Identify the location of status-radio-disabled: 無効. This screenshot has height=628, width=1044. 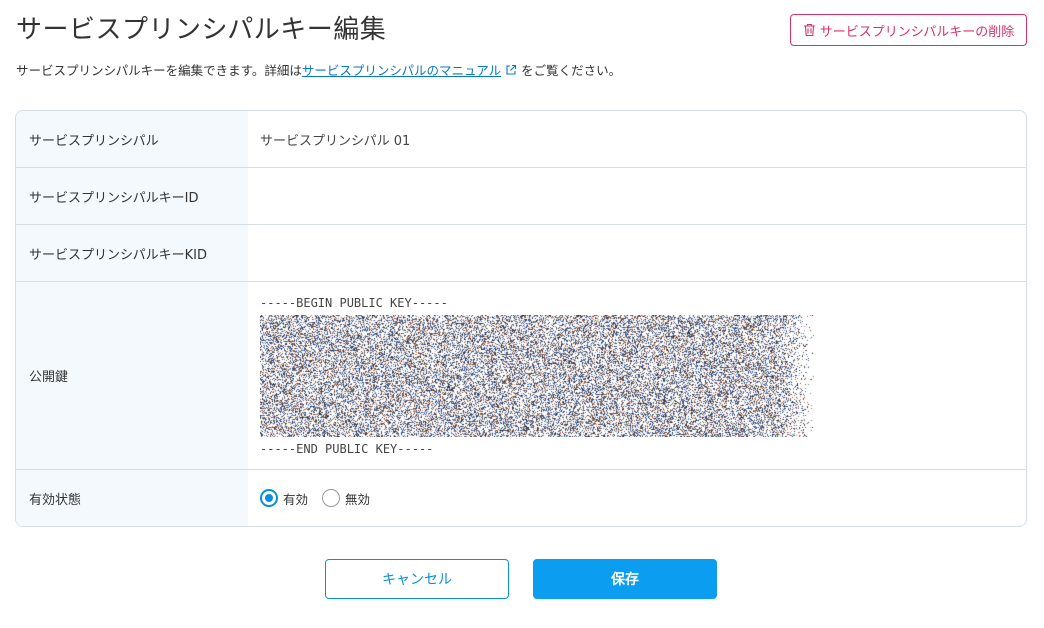
(346, 498).